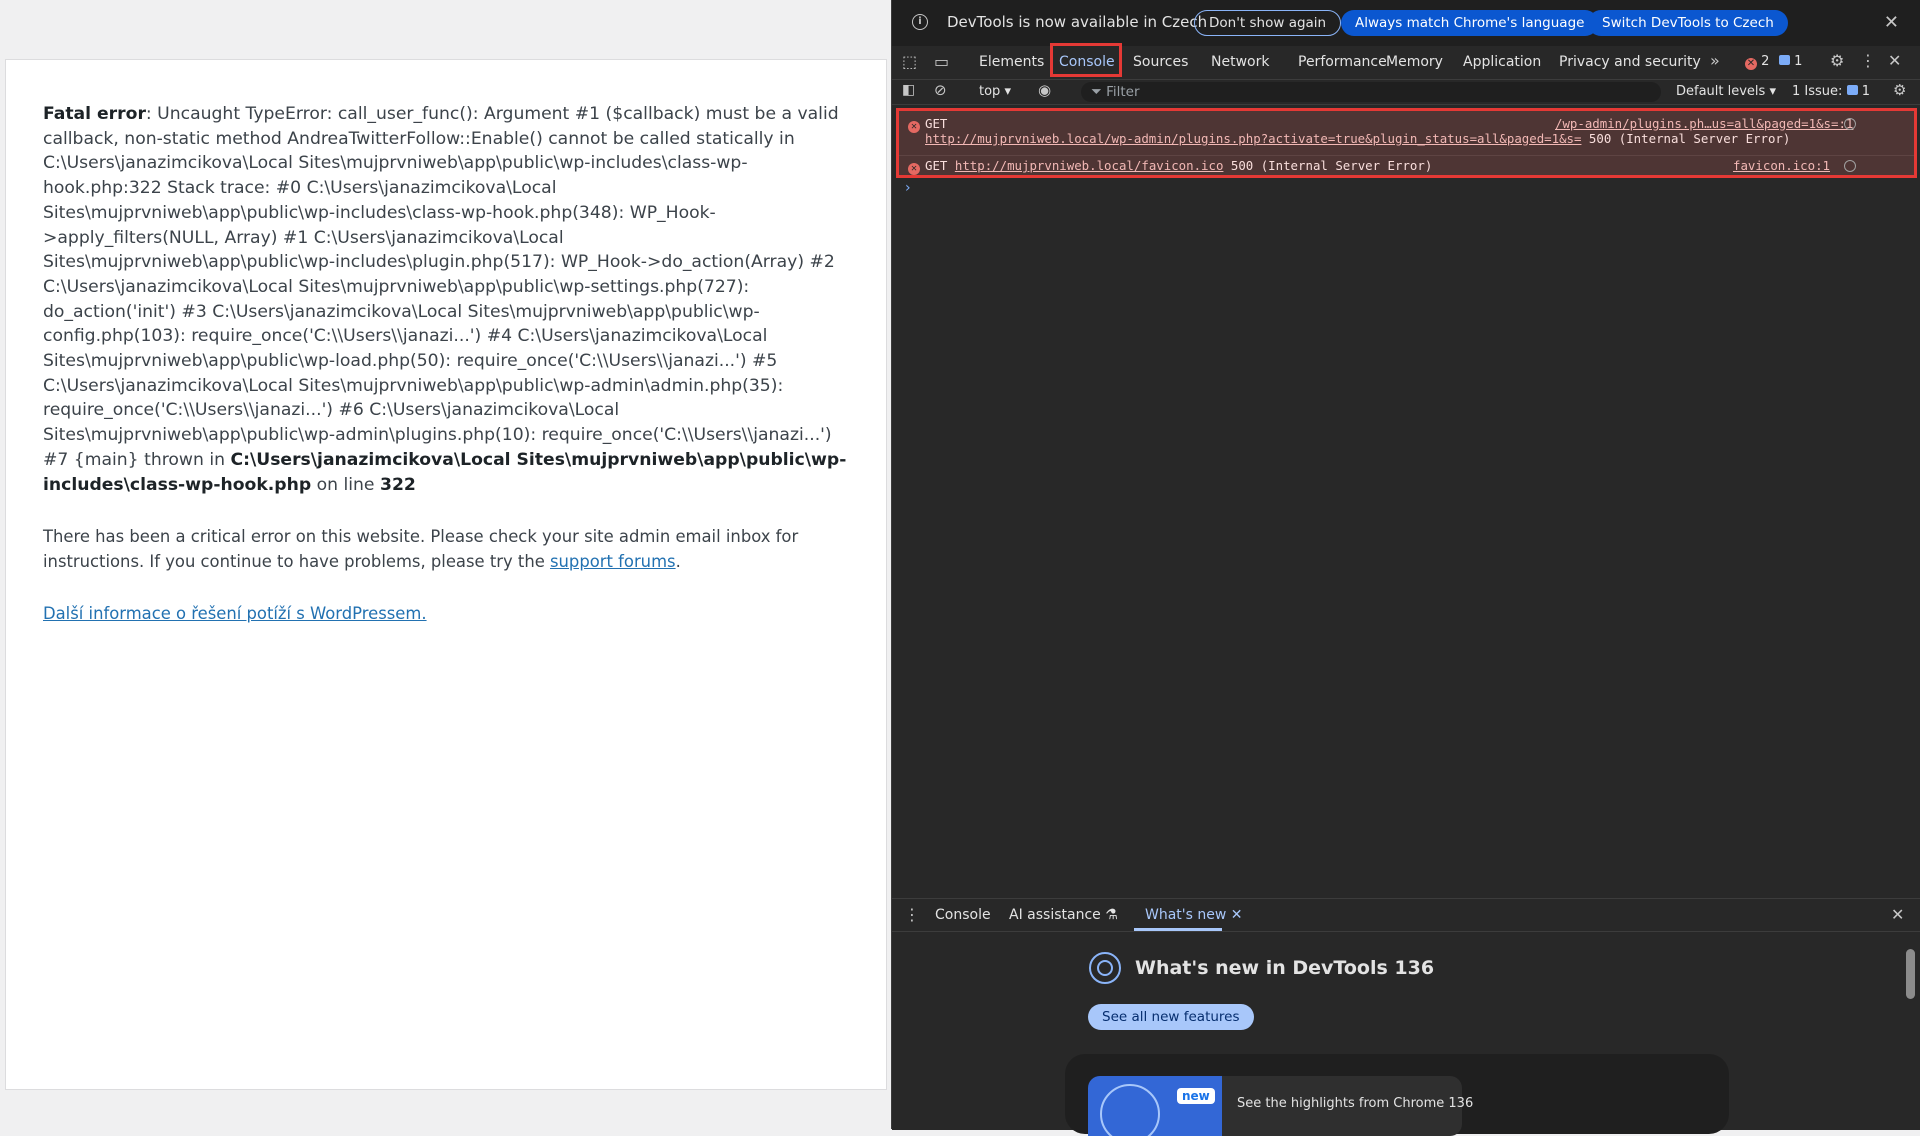 The width and height of the screenshot is (1920, 1136). I want to click on clear-console-icon: ⊘, so click(940, 90).